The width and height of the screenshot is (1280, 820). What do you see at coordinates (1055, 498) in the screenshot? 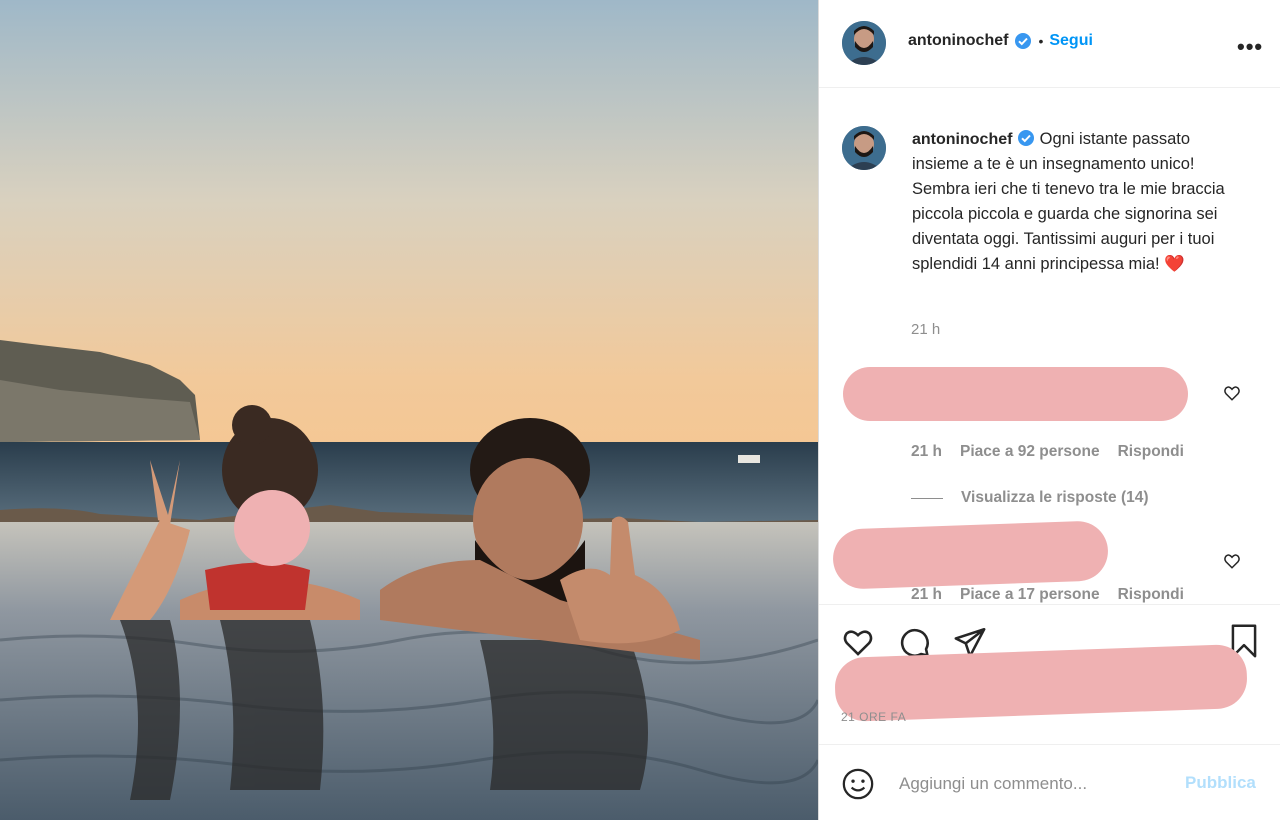
I see `view-replies-label: Visualizza le risposte (14)` at bounding box center [1055, 498].